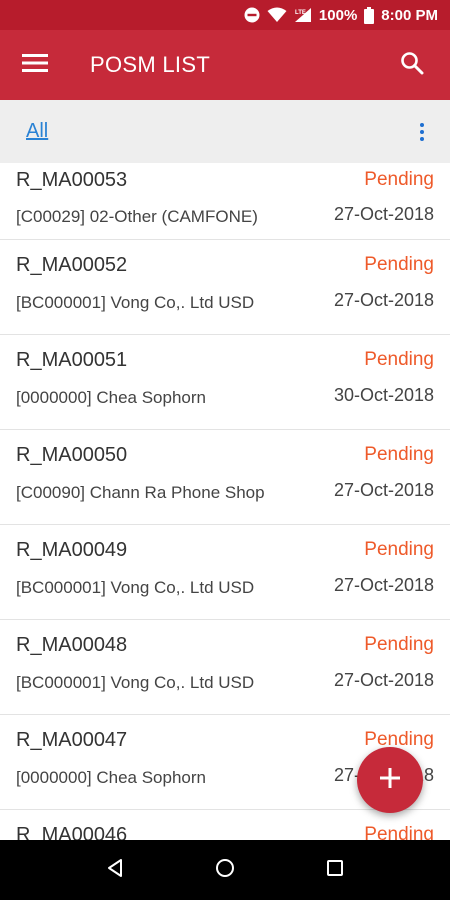  Describe the element at coordinates (422, 124) in the screenshot. I see `more-vert-icon` at that location.